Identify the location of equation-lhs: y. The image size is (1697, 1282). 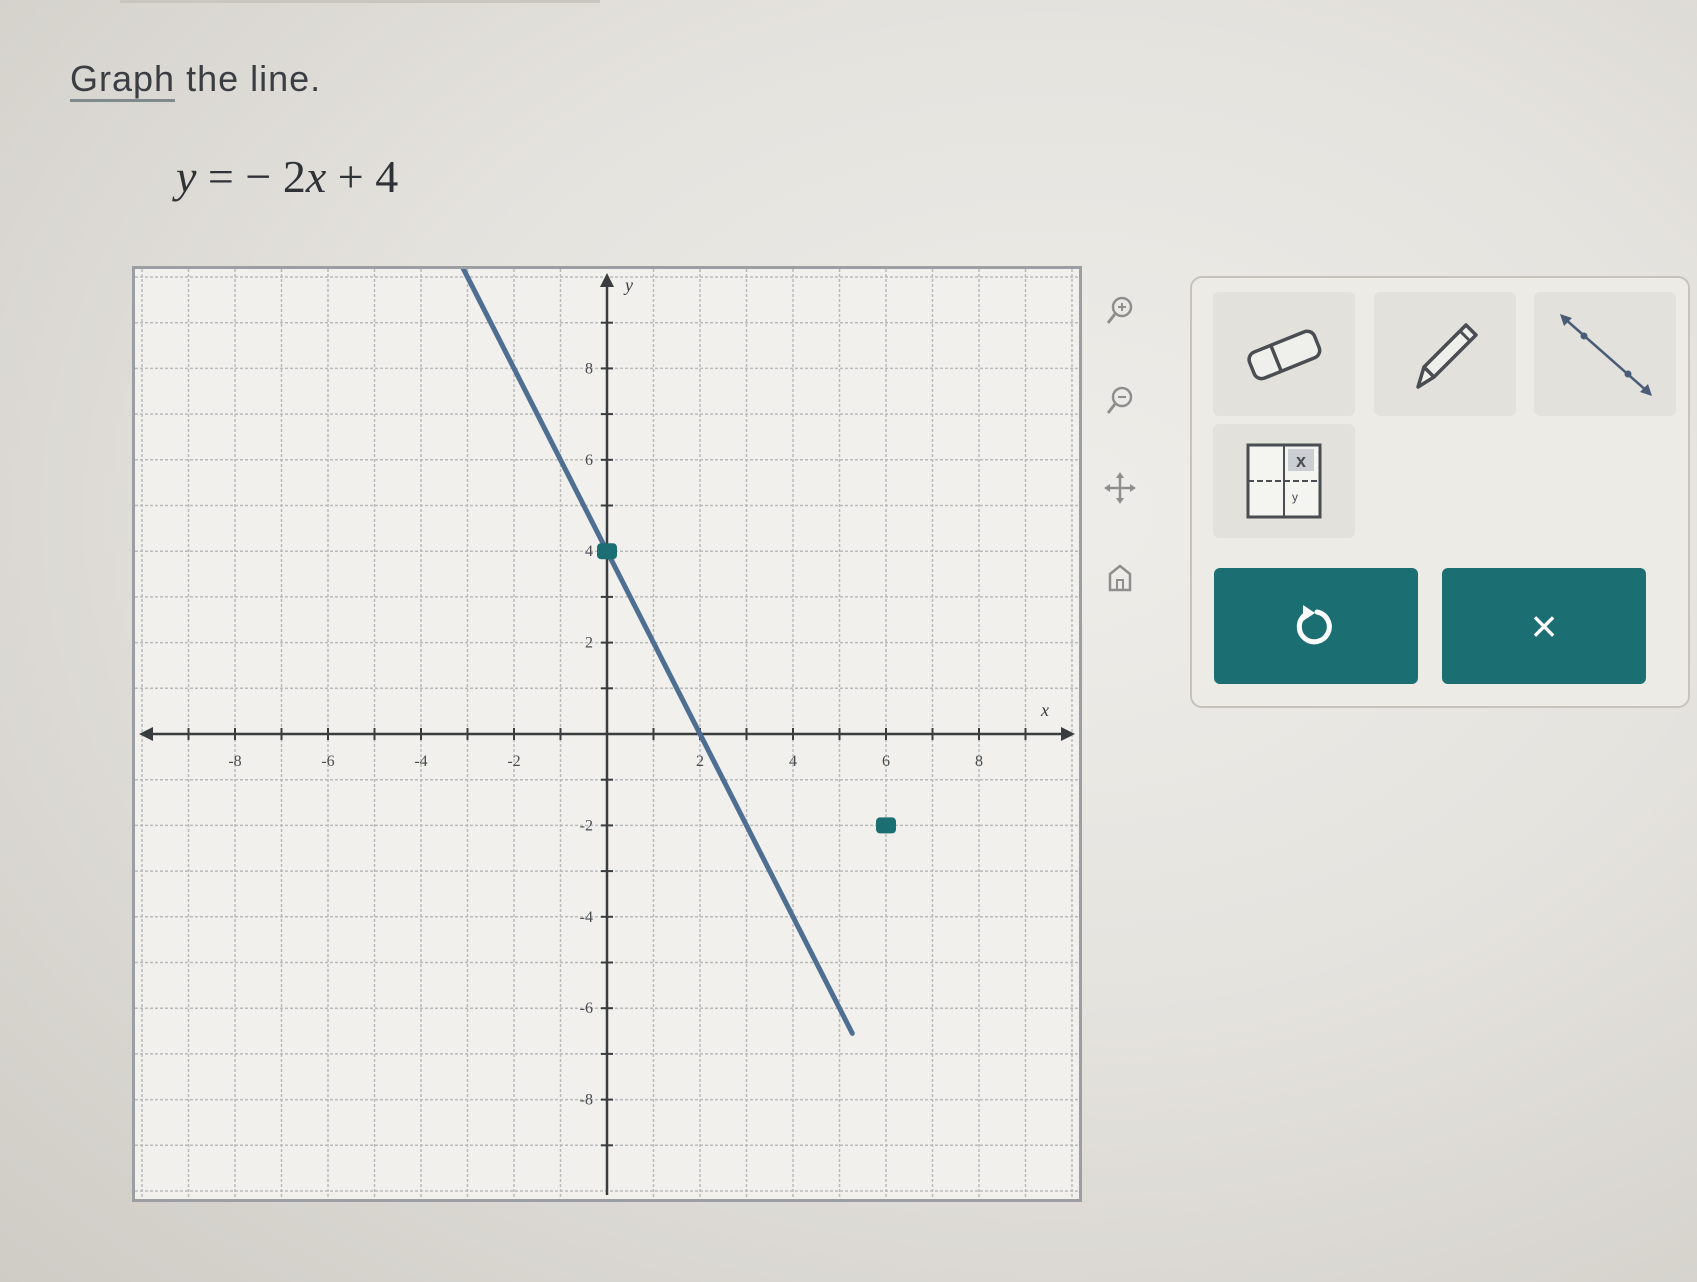
(186, 176).